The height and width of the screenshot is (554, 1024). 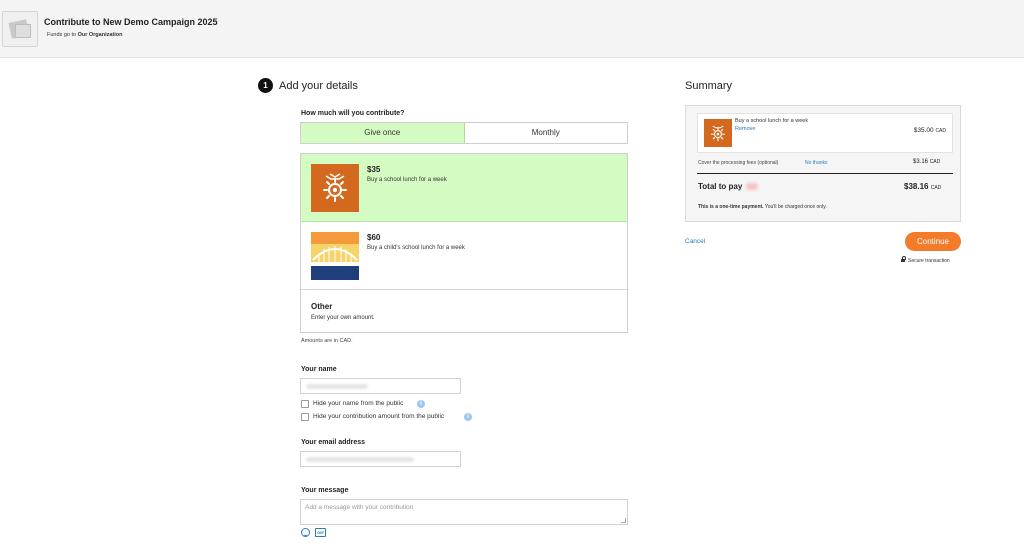 What do you see at coordinates (745, 129) in the screenshot?
I see `remove-link: Remove` at bounding box center [745, 129].